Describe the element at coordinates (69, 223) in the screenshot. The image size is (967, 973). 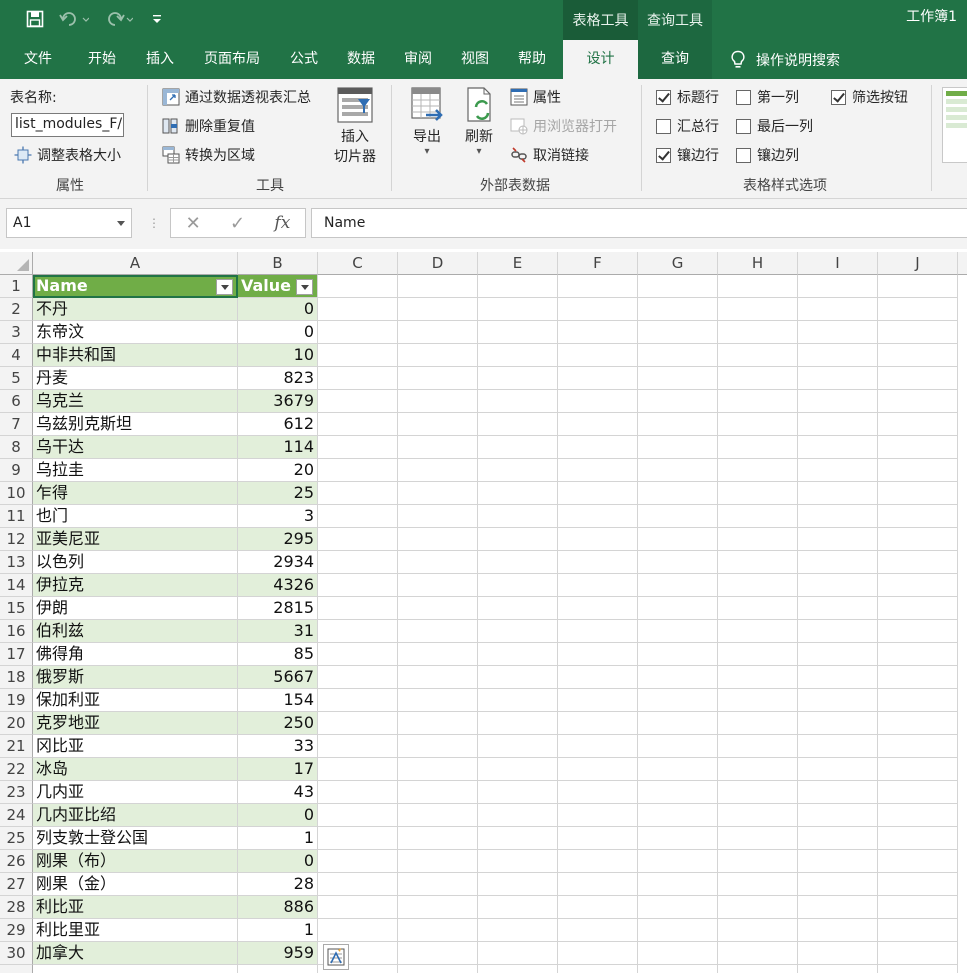
I see `name-box: A1` at that location.